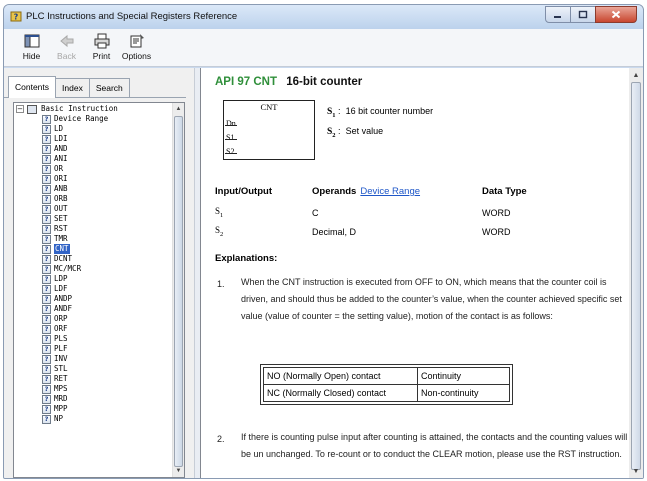 This screenshot has width=647, height=481. Describe the element at coordinates (93, 209) in the screenshot. I see `tree-item: ? OUT` at that location.